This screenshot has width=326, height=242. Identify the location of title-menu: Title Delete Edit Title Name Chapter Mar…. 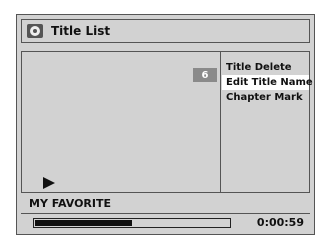
(267, 82).